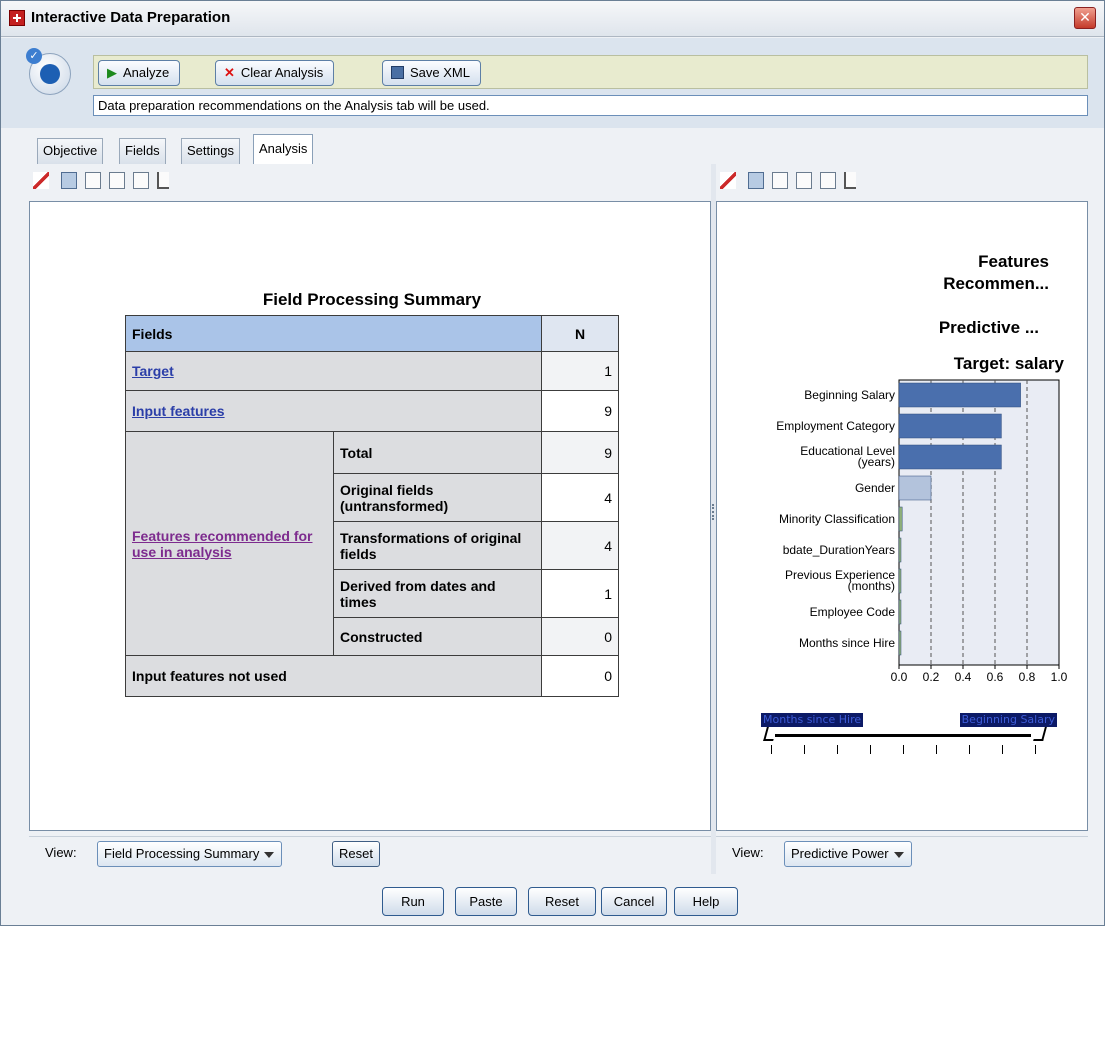 The image size is (1105, 1045). What do you see at coordinates (580, 676) in the screenshot?
I see `not-used-n: 0` at bounding box center [580, 676].